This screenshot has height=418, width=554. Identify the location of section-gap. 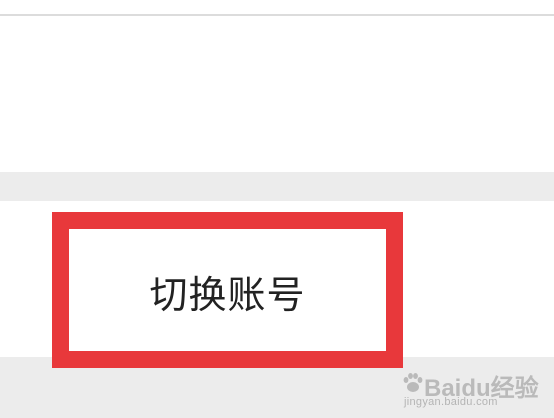
(277, 186).